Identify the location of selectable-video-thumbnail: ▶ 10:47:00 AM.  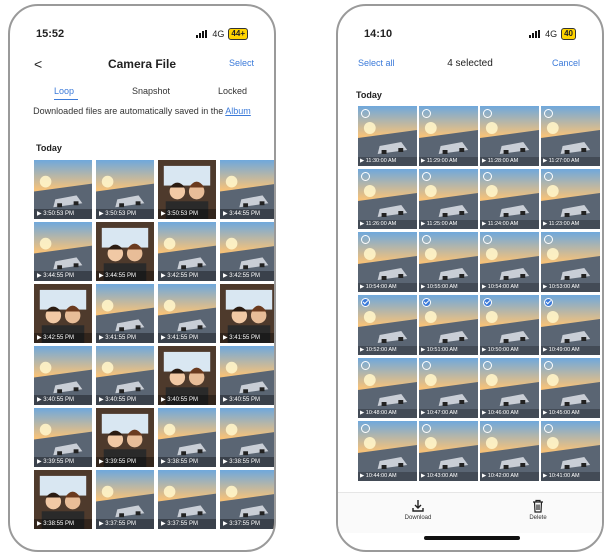
(448, 388).